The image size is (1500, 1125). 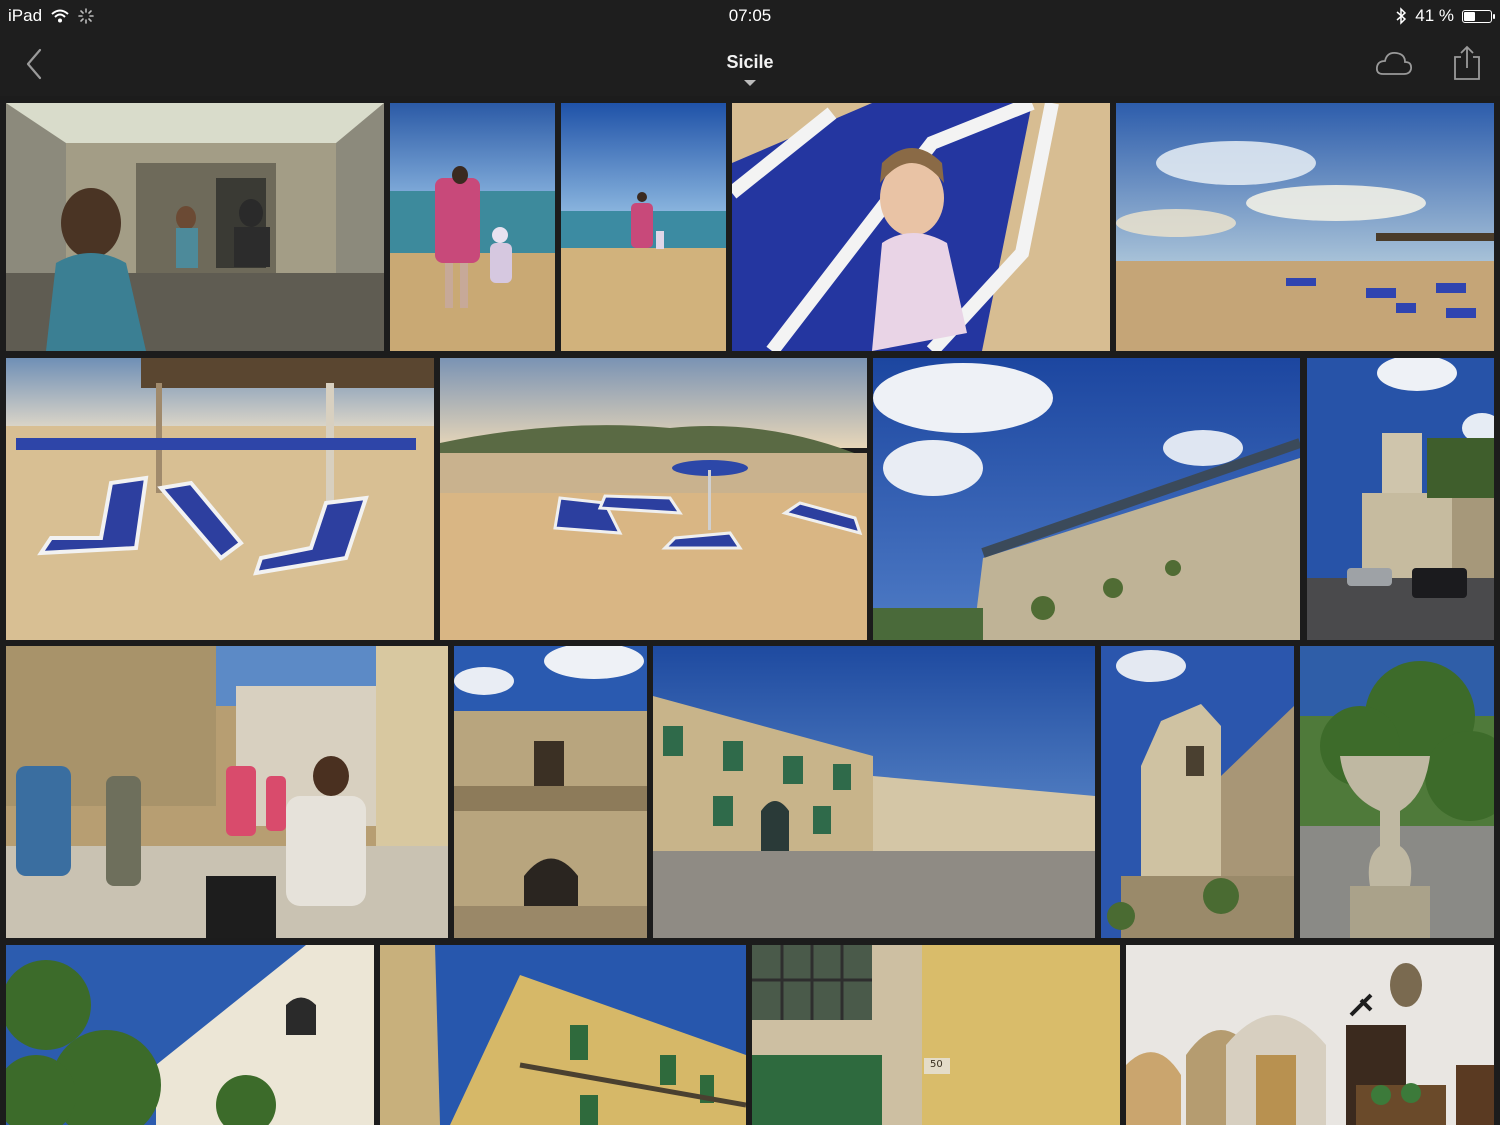 I want to click on photo-street-crowd-tourists, so click(x=227, y=792).